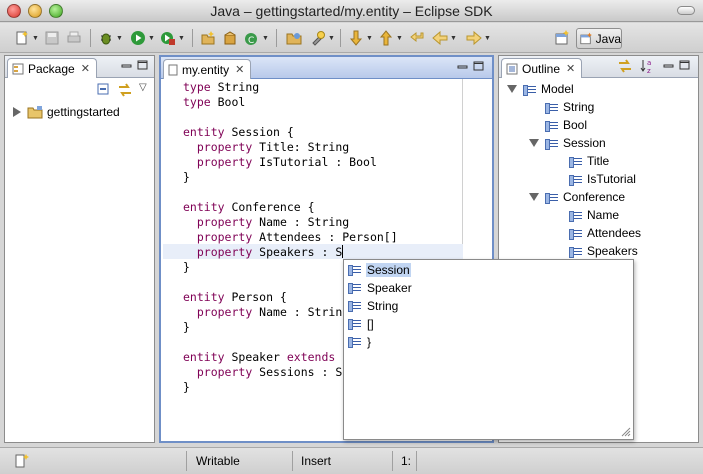  I want to click on new-package-button, so click(230, 38).